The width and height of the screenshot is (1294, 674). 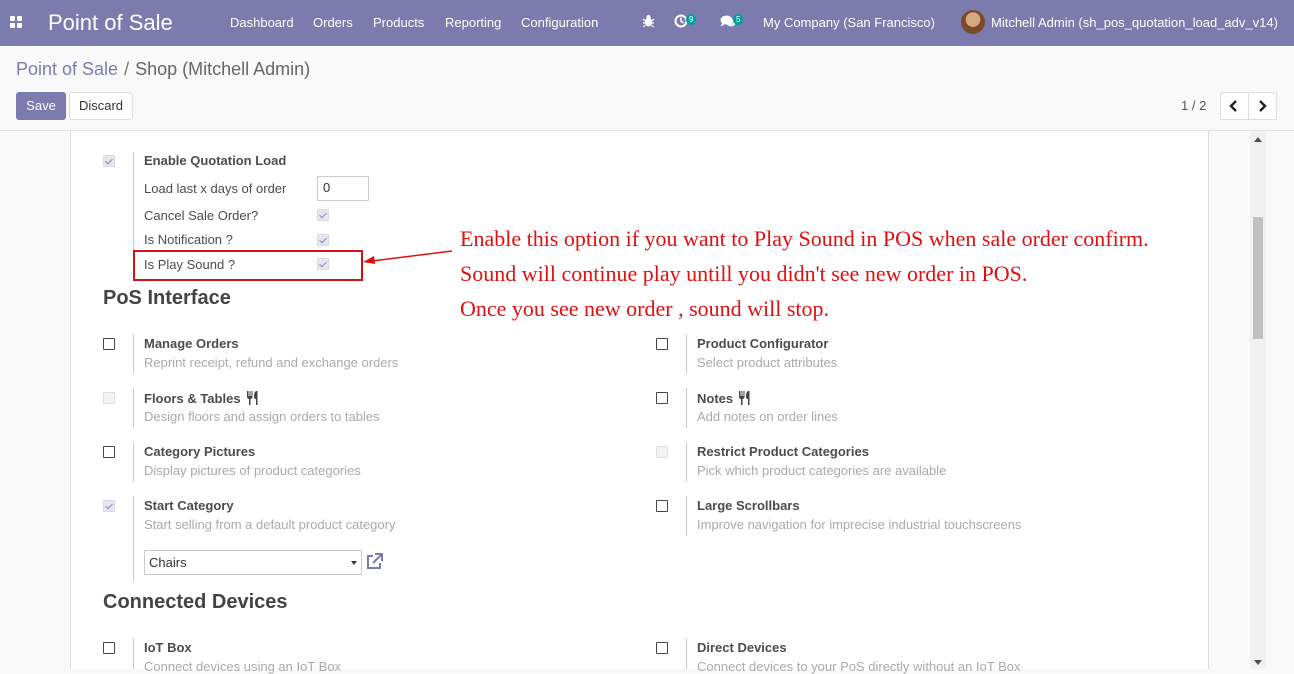 What do you see at coordinates (374, 562) in the screenshot?
I see `external-link-icon` at bounding box center [374, 562].